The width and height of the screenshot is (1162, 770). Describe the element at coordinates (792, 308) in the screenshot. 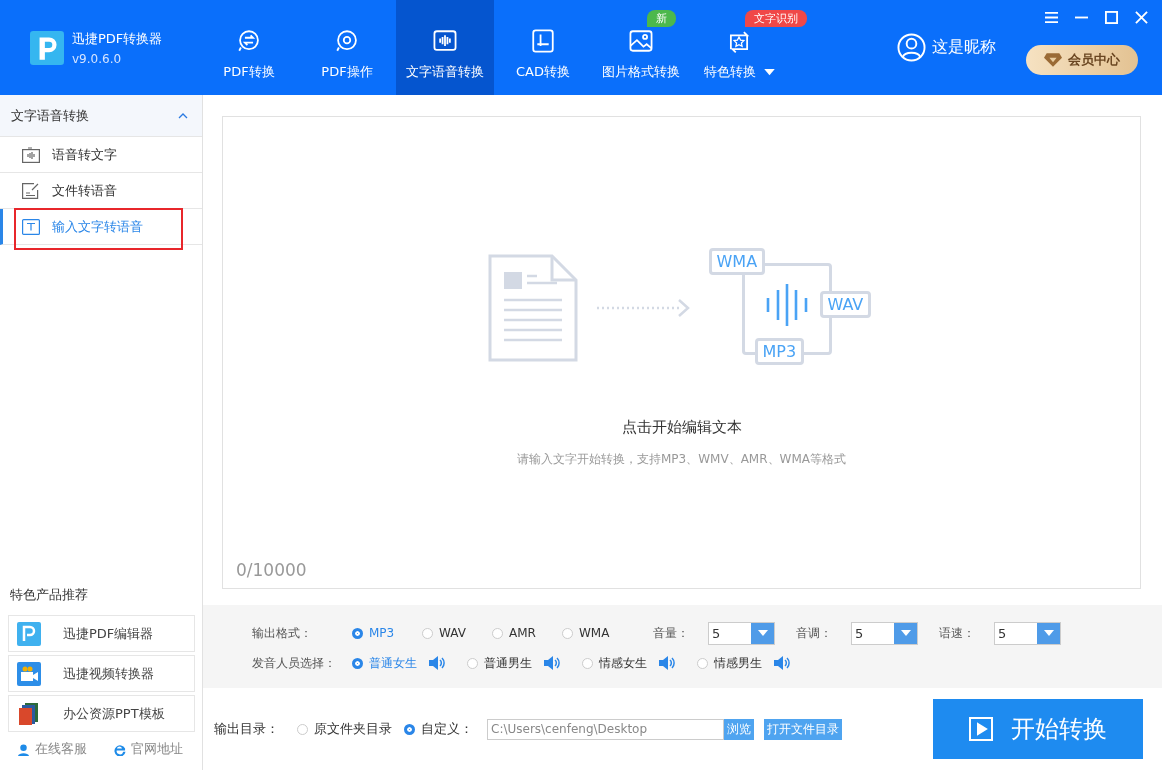

I see `audio-formats-drawing: WMA WAV MP3` at that location.